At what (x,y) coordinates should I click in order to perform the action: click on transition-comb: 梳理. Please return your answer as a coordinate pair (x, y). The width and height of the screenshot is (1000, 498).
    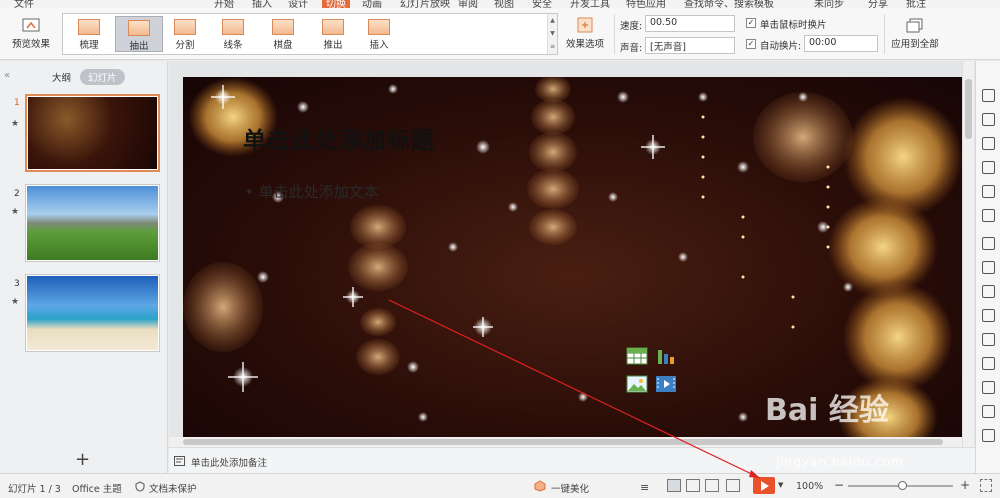
    Looking at the image, I should click on (89, 34).